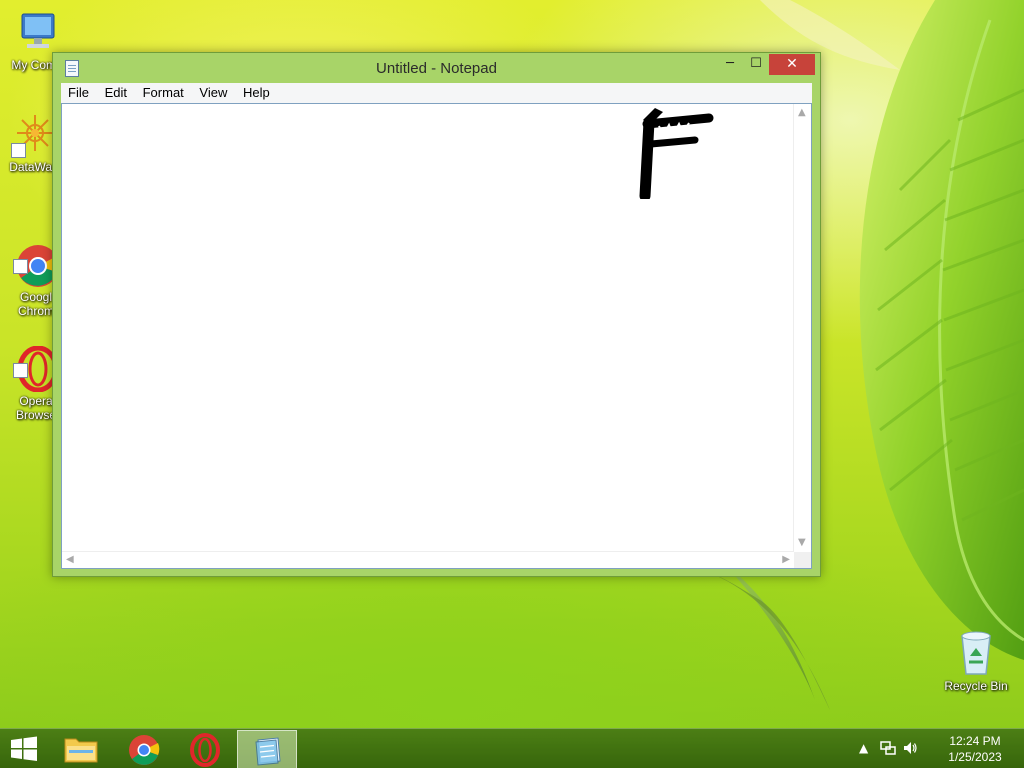 This screenshot has height=768, width=1024. I want to click on menu-view: View, so click(213, 93).